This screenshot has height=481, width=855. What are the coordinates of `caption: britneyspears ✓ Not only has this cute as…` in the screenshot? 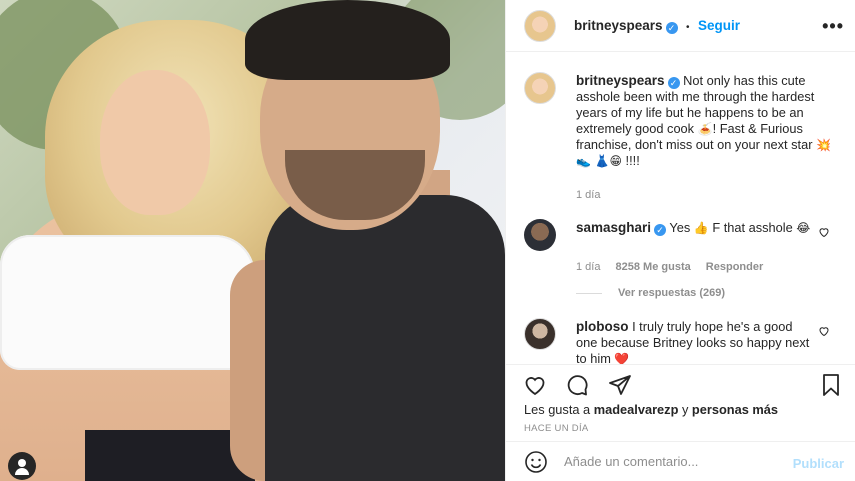 It's located at (703, 121).